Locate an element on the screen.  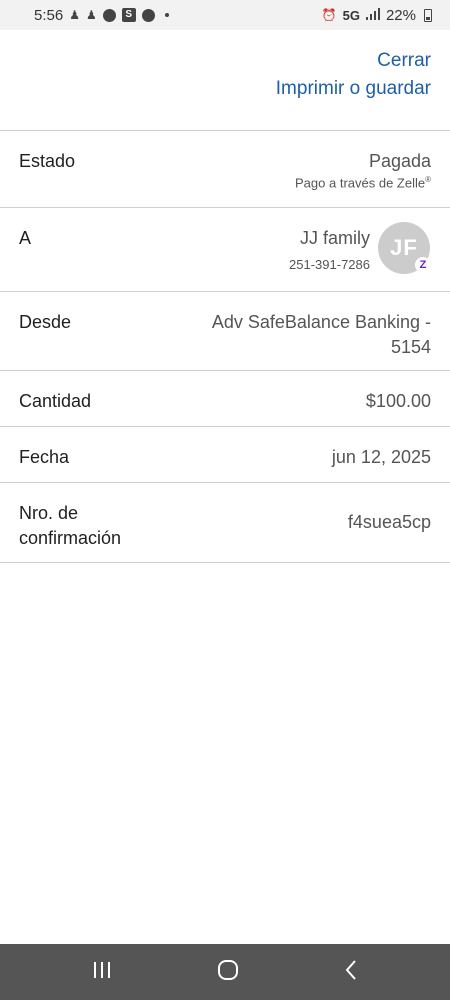
from-label: Desde is located at coordinates (45, 322).